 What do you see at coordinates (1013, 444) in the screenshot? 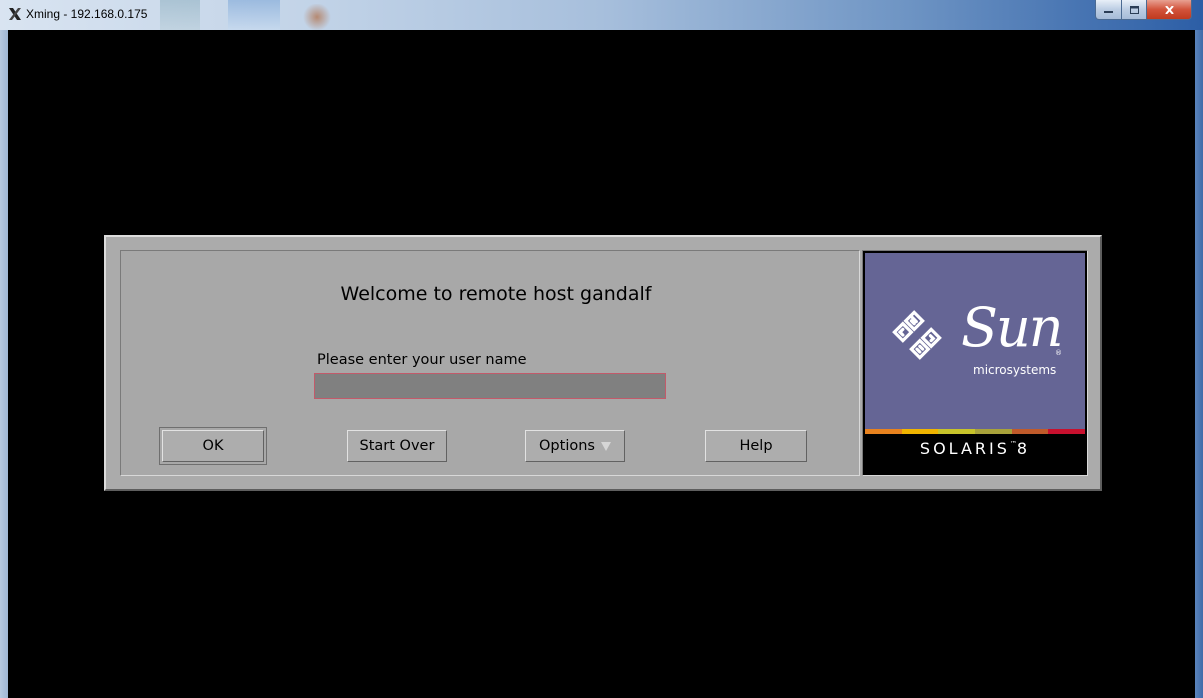
I see `trademark-mark: ™` at bounding box center [1013, 444].